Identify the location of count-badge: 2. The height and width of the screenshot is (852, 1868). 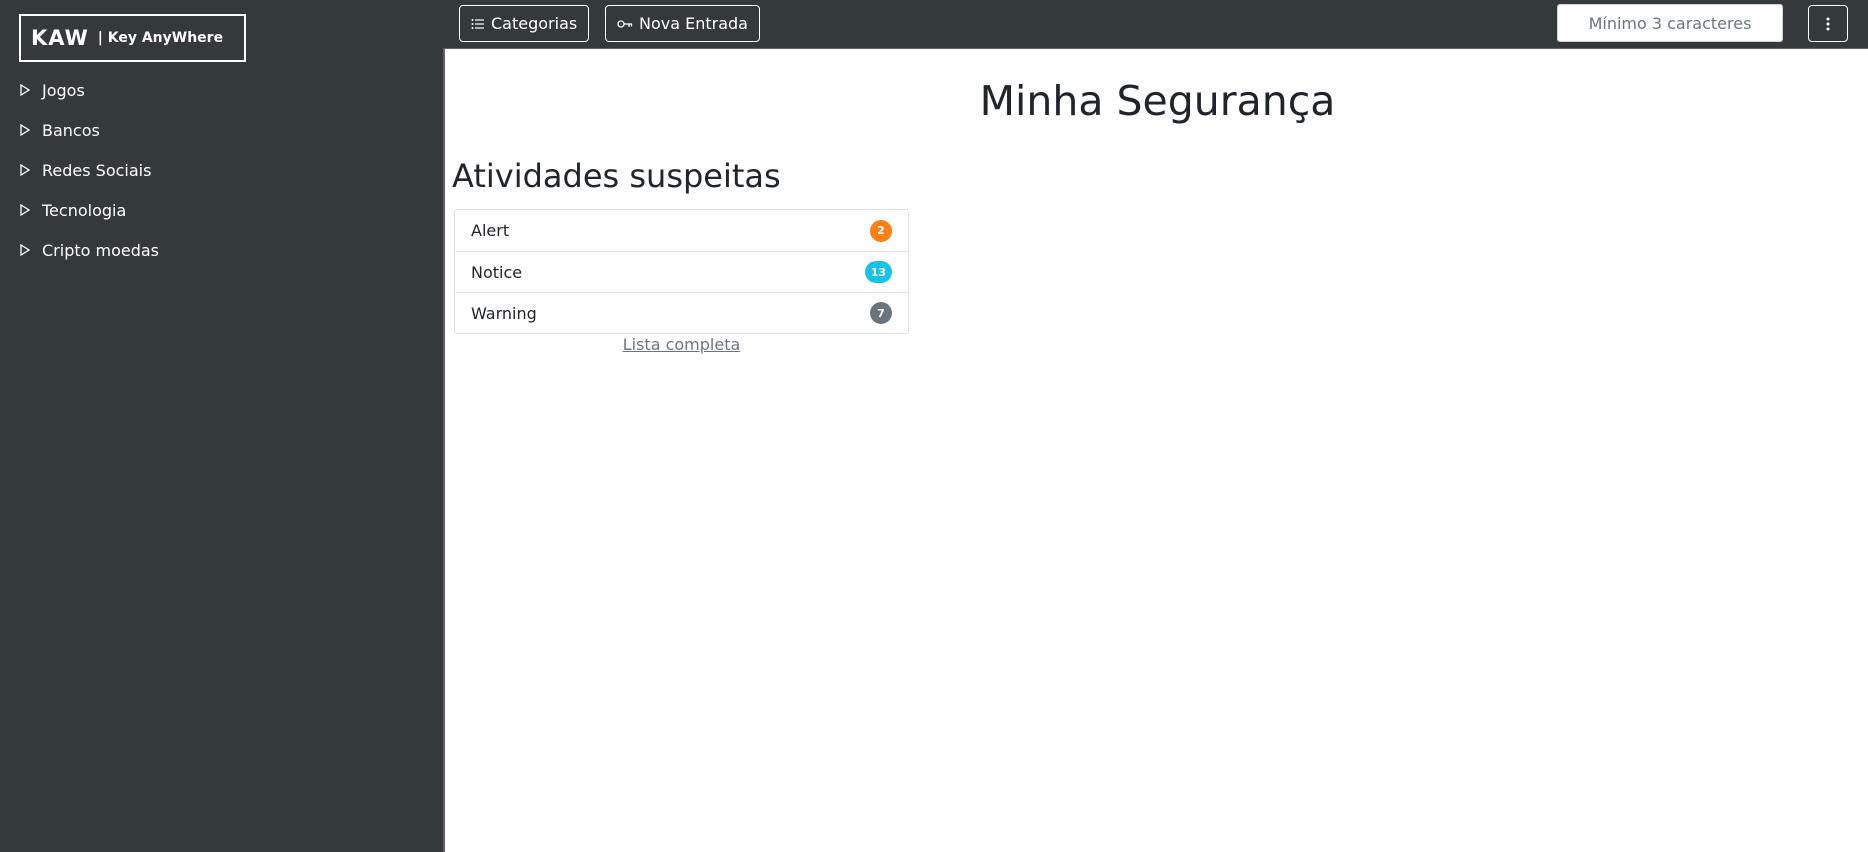
(881, 230).